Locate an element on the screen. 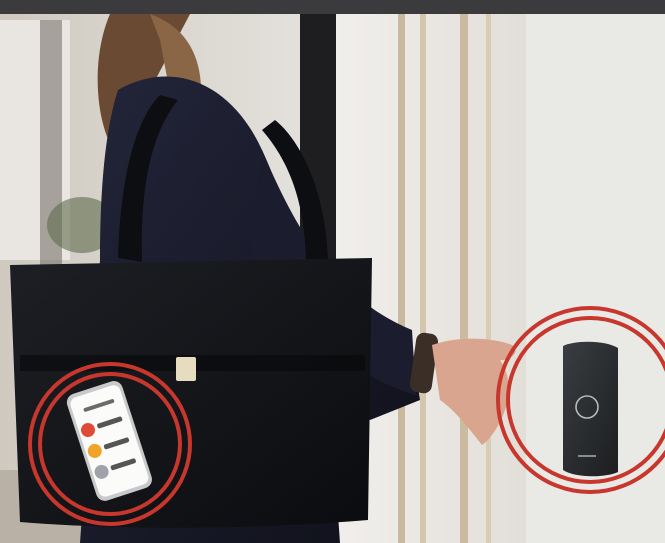  access-reader is located at coordinates (590, 409).